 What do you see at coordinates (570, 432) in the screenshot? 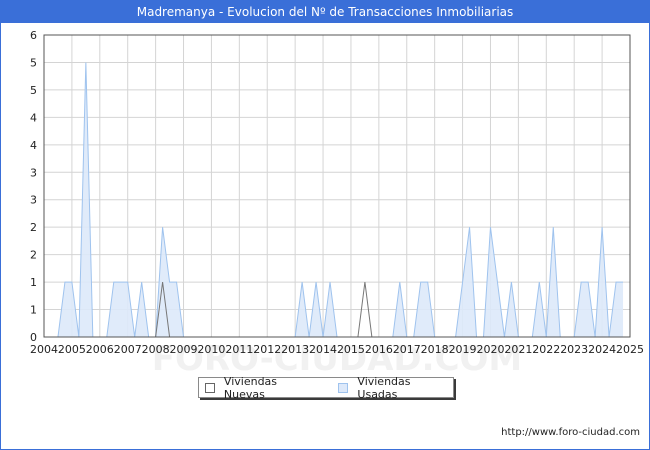
I see `footer-url: http://www.foro-ciudad.com` at bounding box center [570, 432].